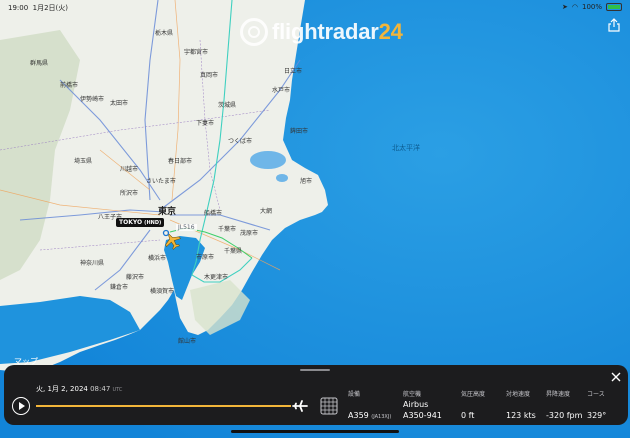  What do you see at coordinates (62, 389) in the screenshot?
I see `playback-date: 火, 1月 2, 2024` at bounding box center [62, 389].